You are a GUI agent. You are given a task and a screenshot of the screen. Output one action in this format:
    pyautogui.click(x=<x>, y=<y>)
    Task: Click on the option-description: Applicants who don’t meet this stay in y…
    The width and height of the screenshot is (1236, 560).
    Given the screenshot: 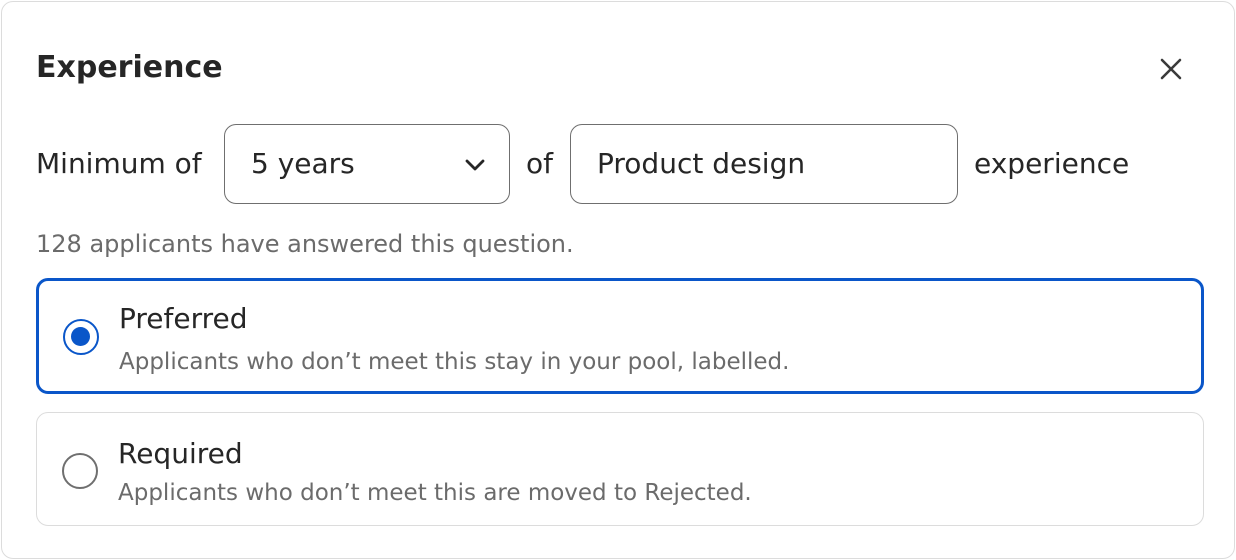 What is the action you would take?
    pyautogui.click(x=454, y=362)
    